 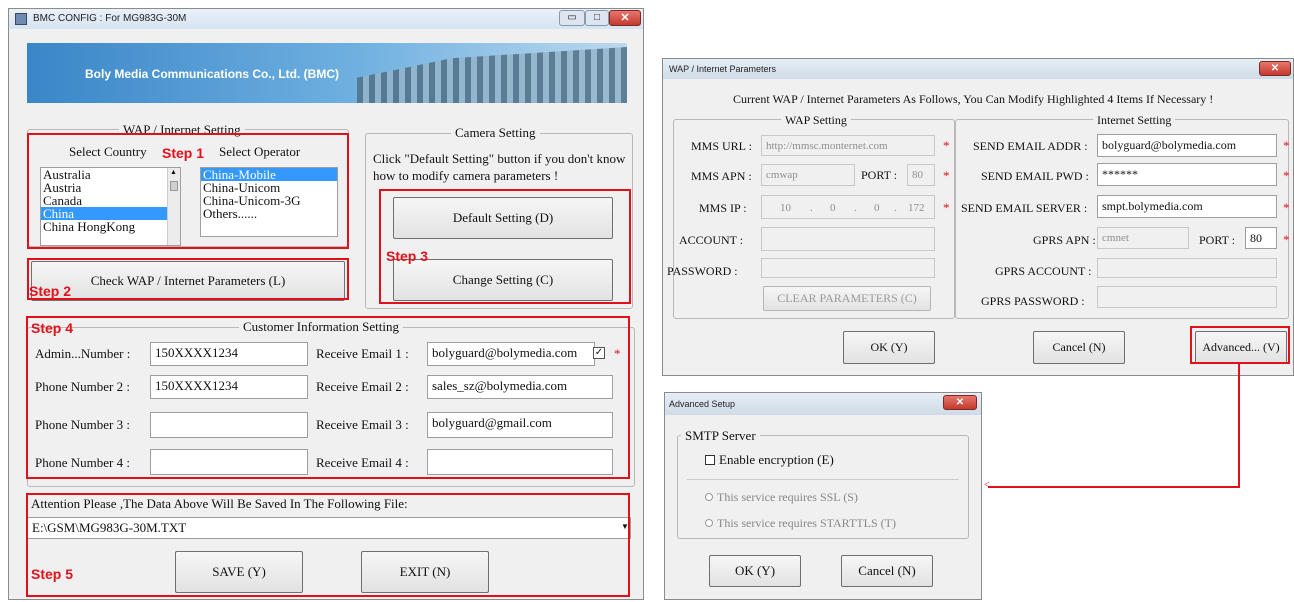 What do you see at coordinates (505, 246) in the screenshot?
I see `step-3-highlight` at bounding box center [505, 246].